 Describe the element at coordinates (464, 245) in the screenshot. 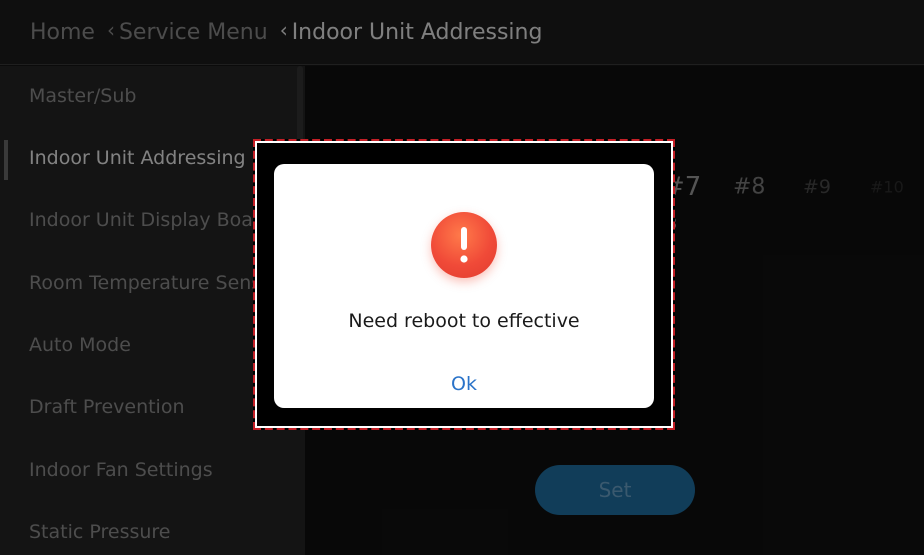

I see `exclamation-icon` at that location.